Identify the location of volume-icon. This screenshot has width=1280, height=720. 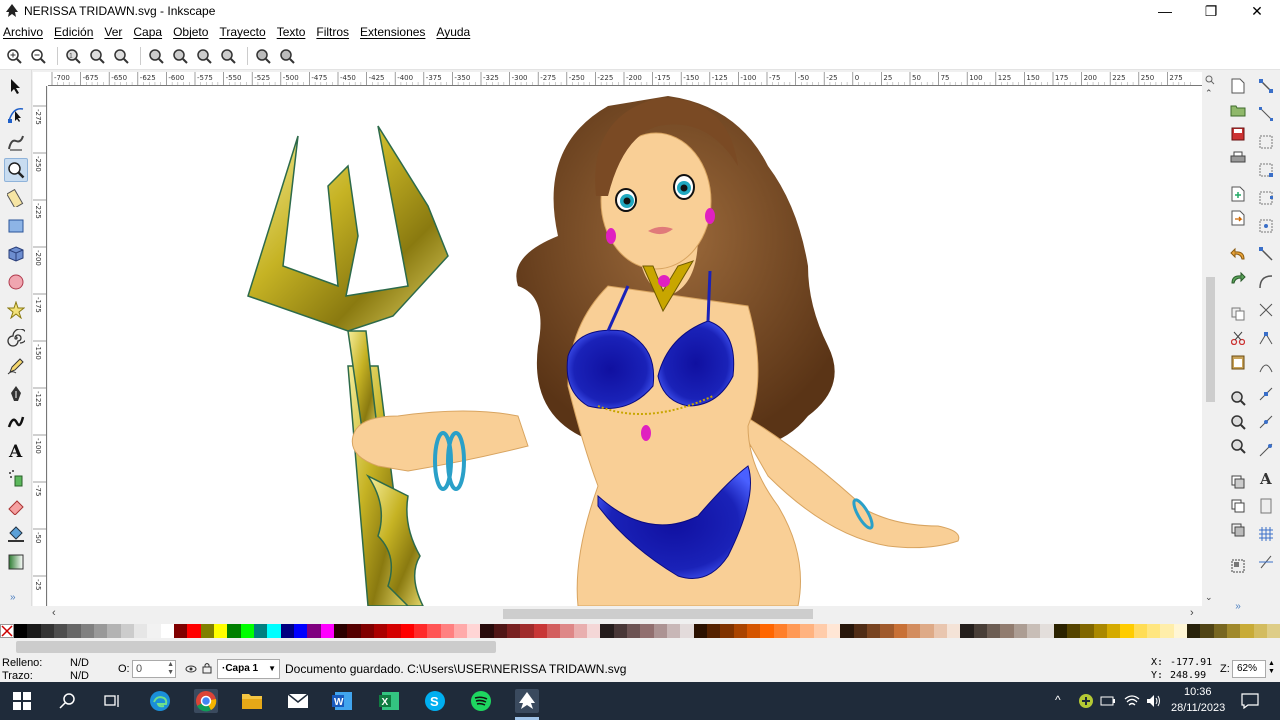
(1154, 701).